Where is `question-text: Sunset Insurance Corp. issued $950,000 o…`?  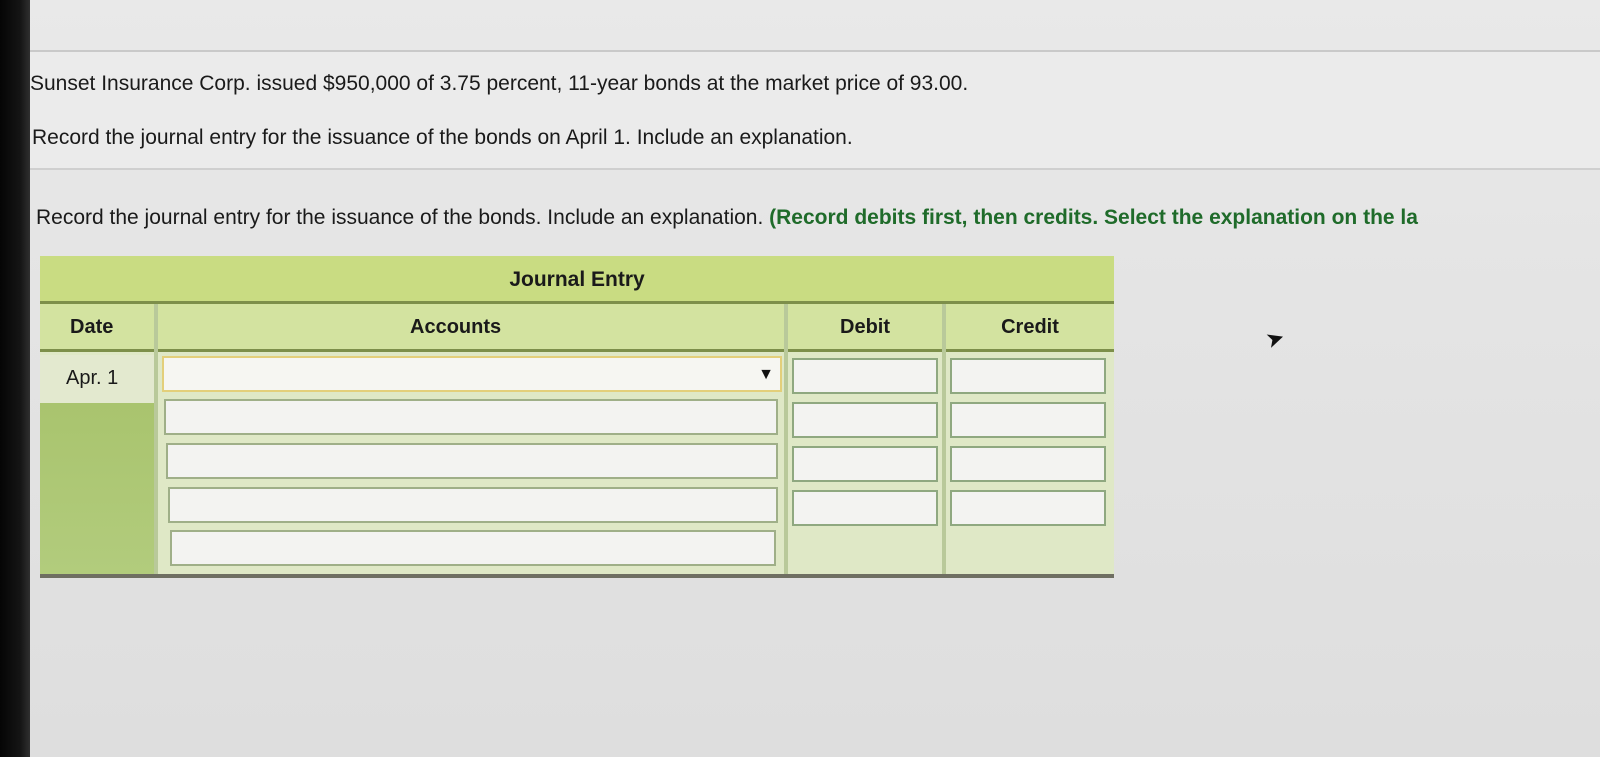 question-text: Sunset Insurance Corp. issued $950,000 o… is located at coordinates (499, 83).